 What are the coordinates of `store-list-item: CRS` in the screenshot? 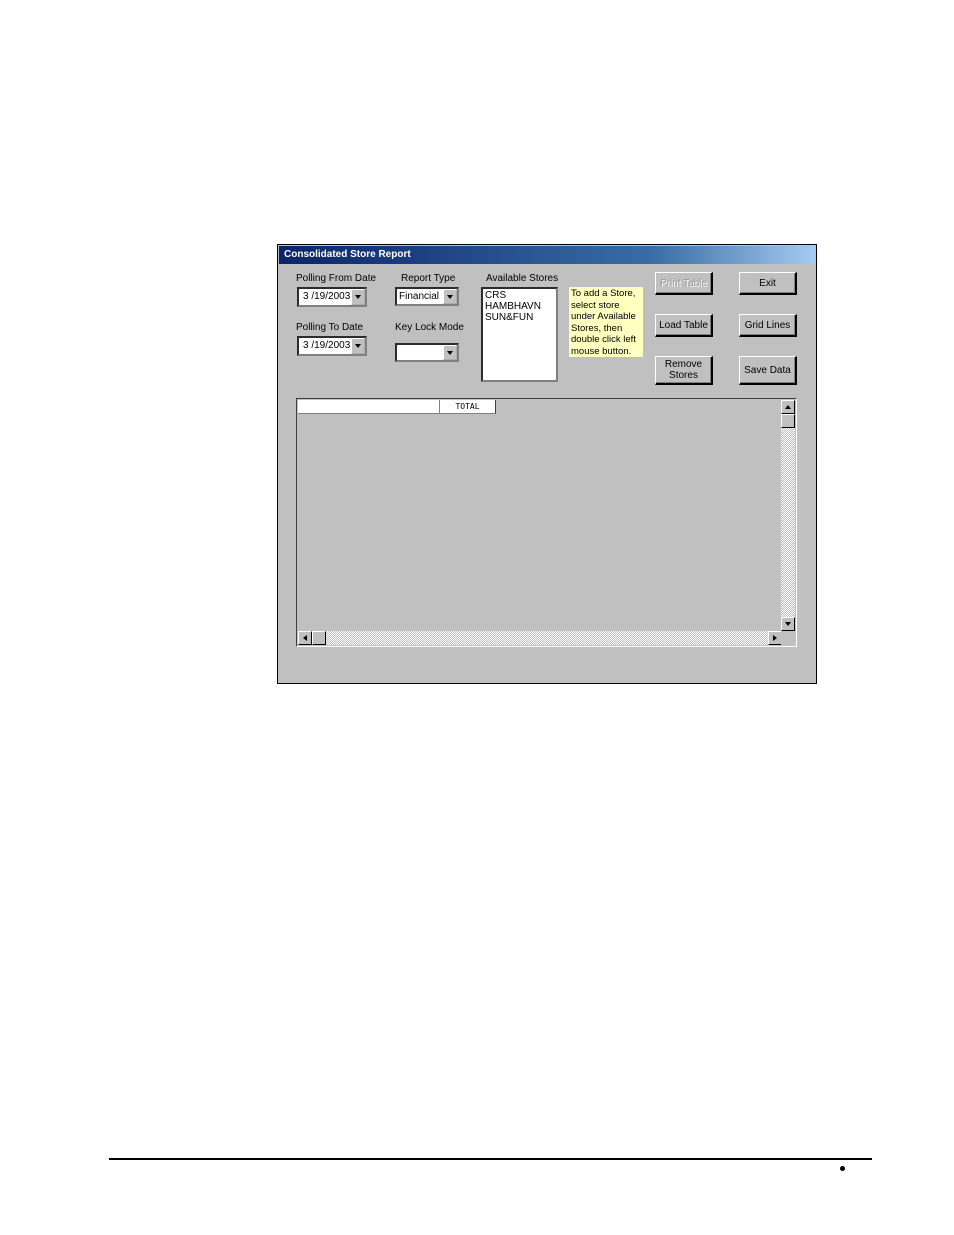 It's located at (519, 295).